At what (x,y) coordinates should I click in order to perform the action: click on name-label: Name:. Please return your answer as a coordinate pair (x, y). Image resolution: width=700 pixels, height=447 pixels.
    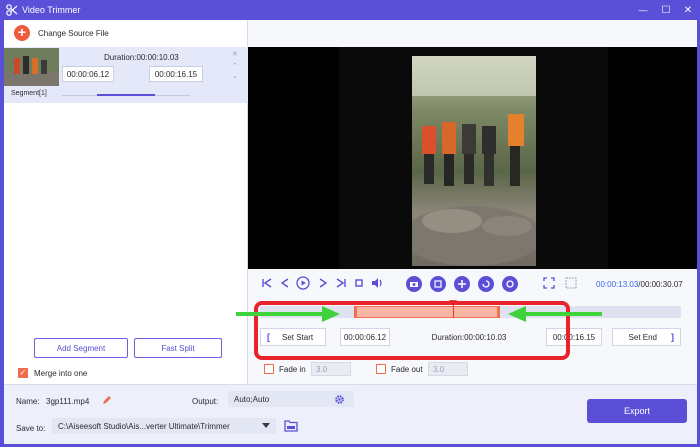
    Looking at the image, I should click on (28, 401).